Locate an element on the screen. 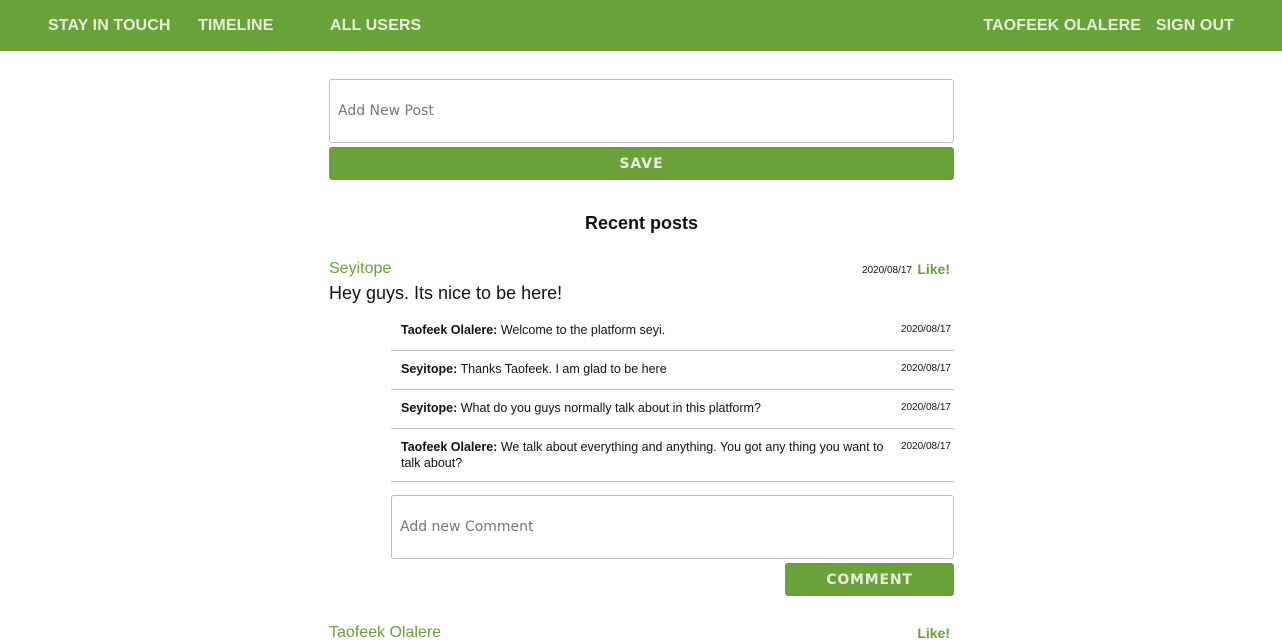 The width and height of the screenshot is (1282, 642). current-user-link: TAOFEEK OLALERE is located at coordinates (1062, 25).